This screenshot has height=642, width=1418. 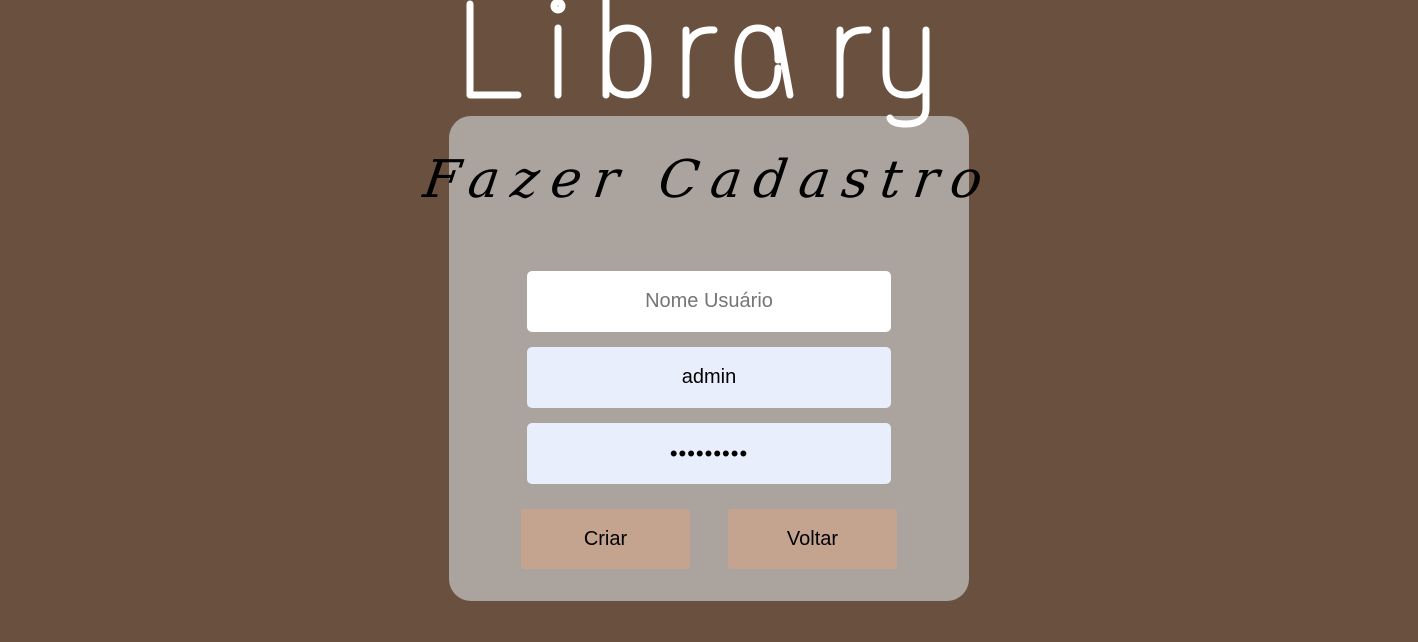 I want to click on password-input, so click(x=709, y=453).